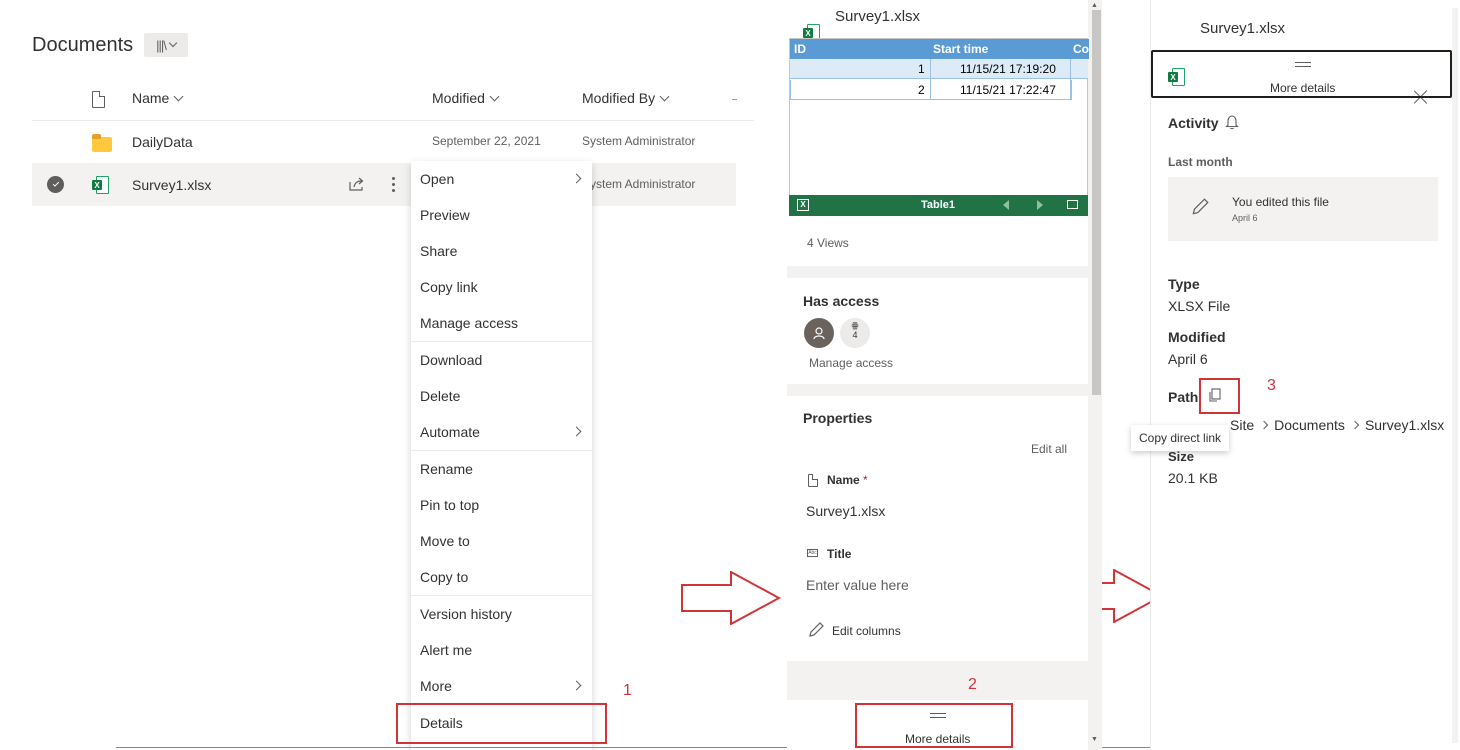  What do you see at coordinates (501, 251) in the screenshot?
I see `menu-item-share: Share` at bounding box center [501, 251].